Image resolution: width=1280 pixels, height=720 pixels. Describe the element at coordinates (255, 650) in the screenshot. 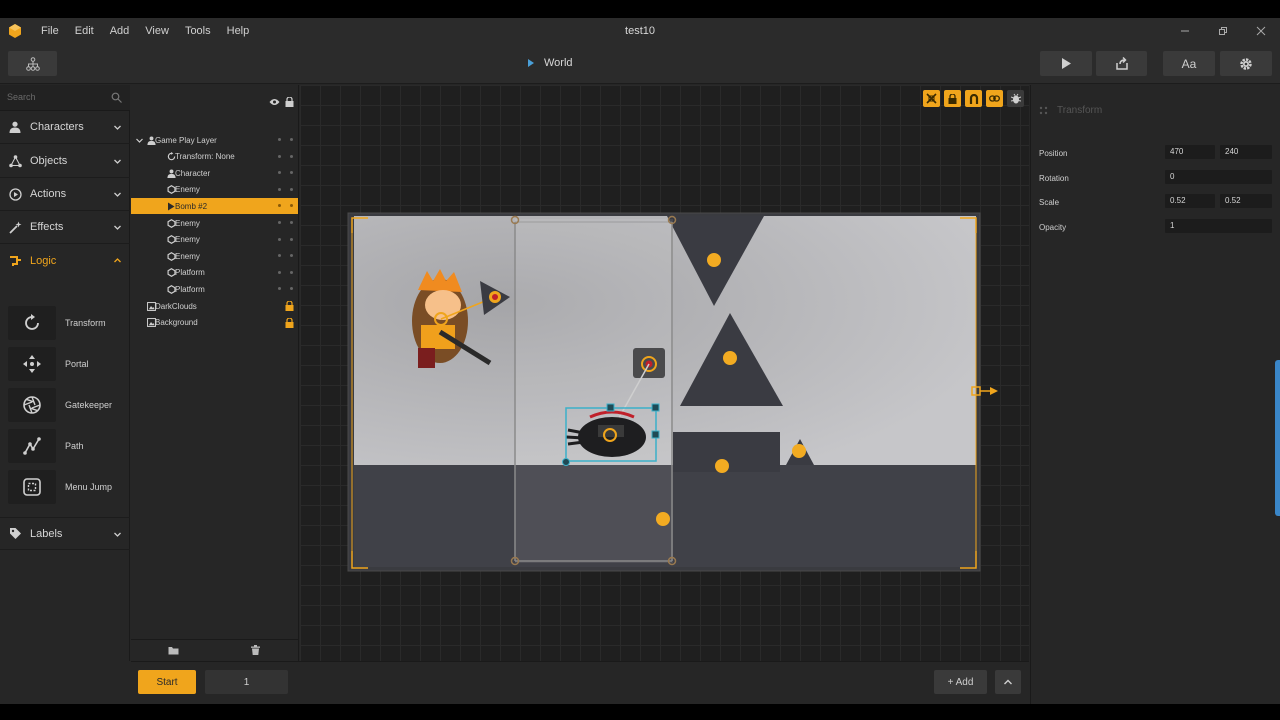

I see `trash-icon` at that location.